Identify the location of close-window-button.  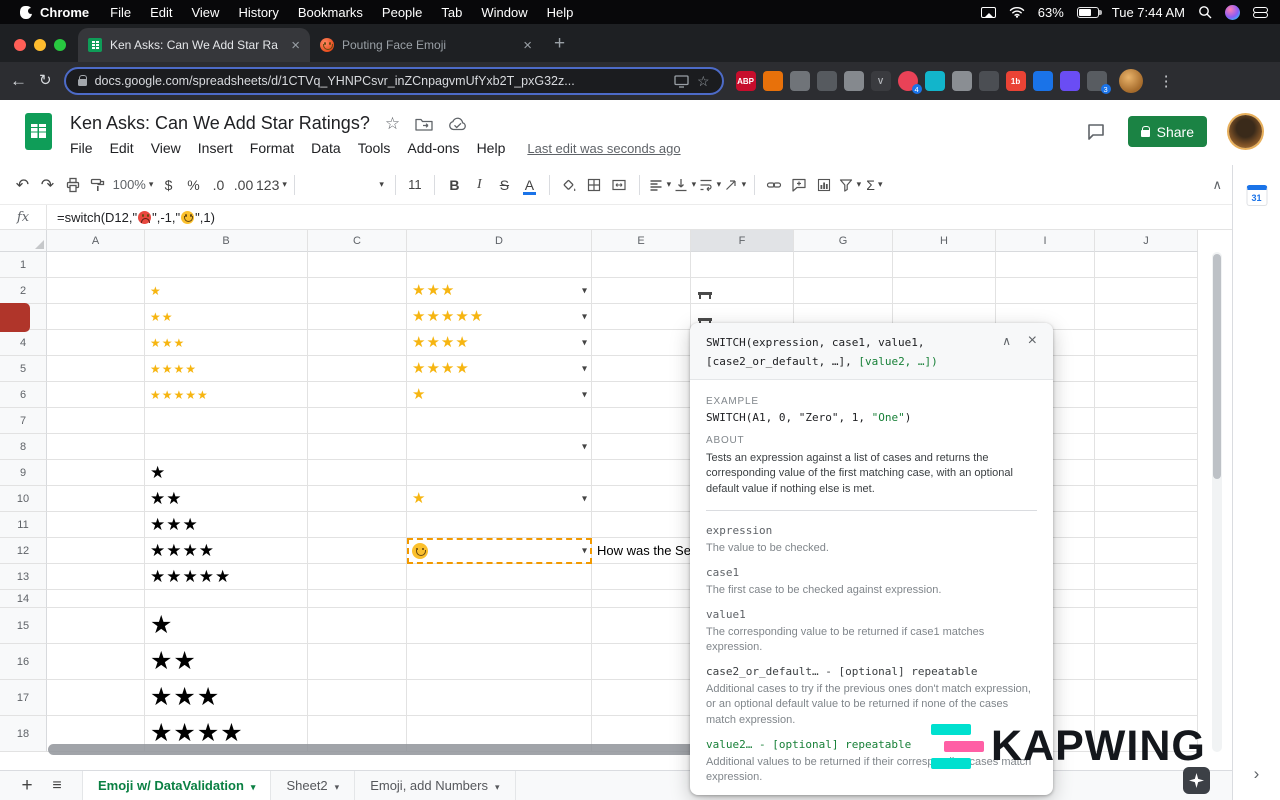
(20, 45).